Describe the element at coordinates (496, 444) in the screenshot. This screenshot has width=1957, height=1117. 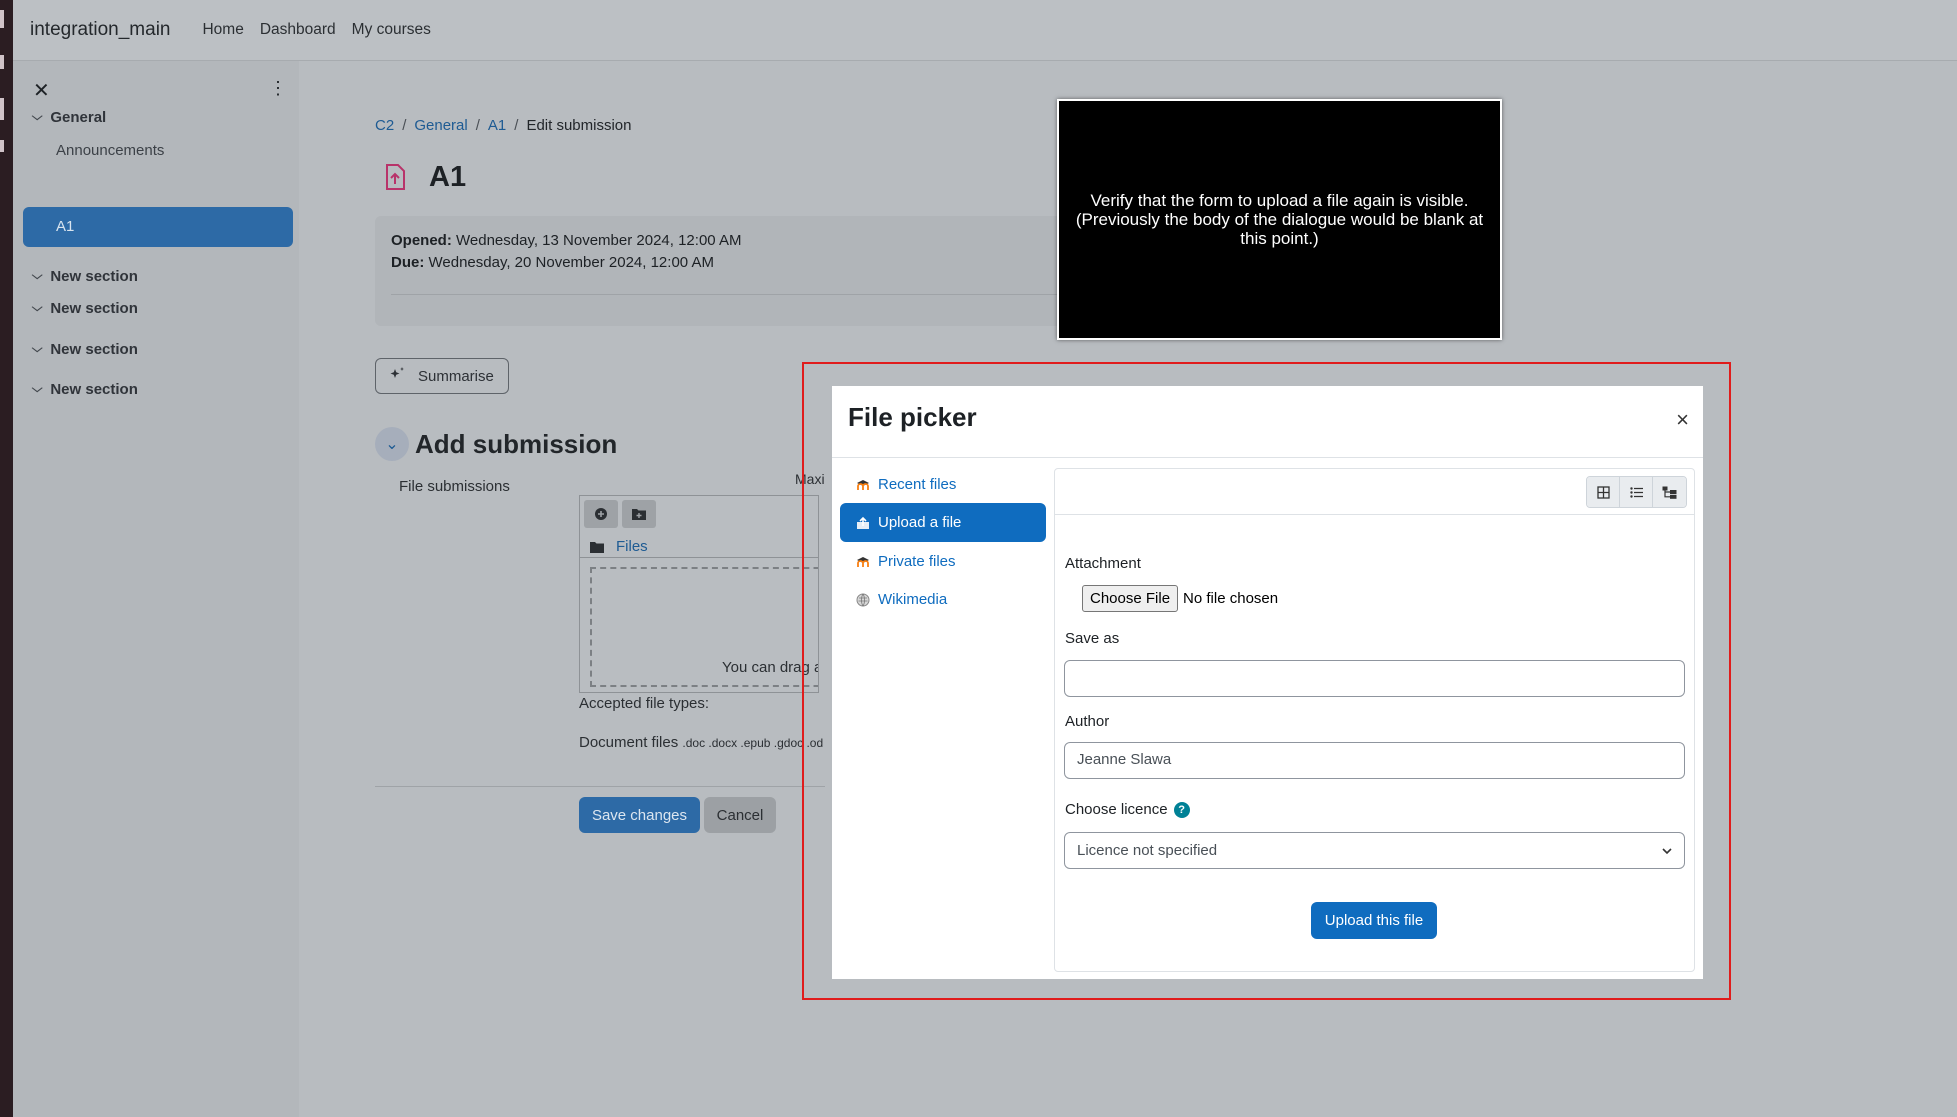
I see `add-submission-heading: ⌄ Add submission` at that location.